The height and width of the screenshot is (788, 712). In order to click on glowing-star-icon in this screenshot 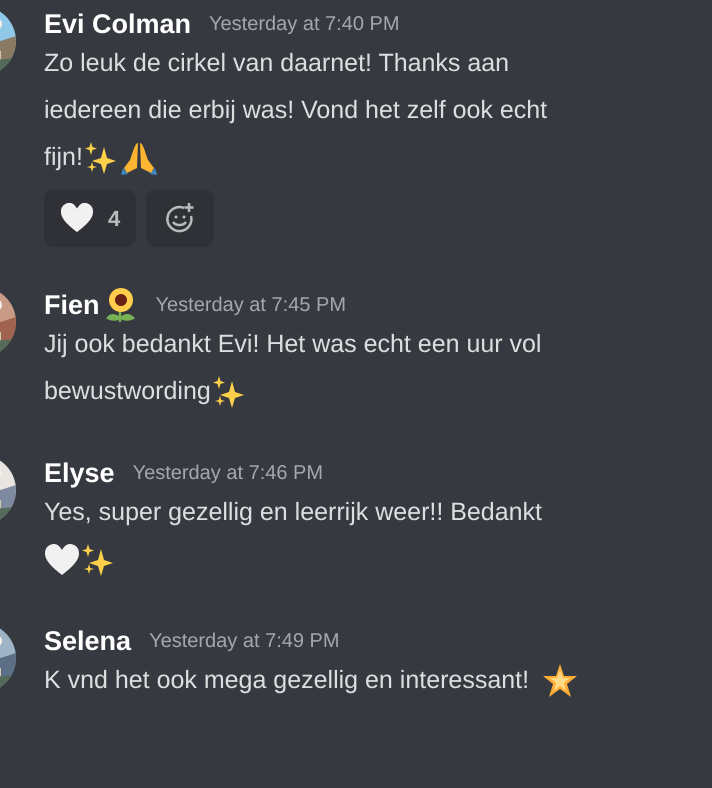, I will do `click(560, 681)`.